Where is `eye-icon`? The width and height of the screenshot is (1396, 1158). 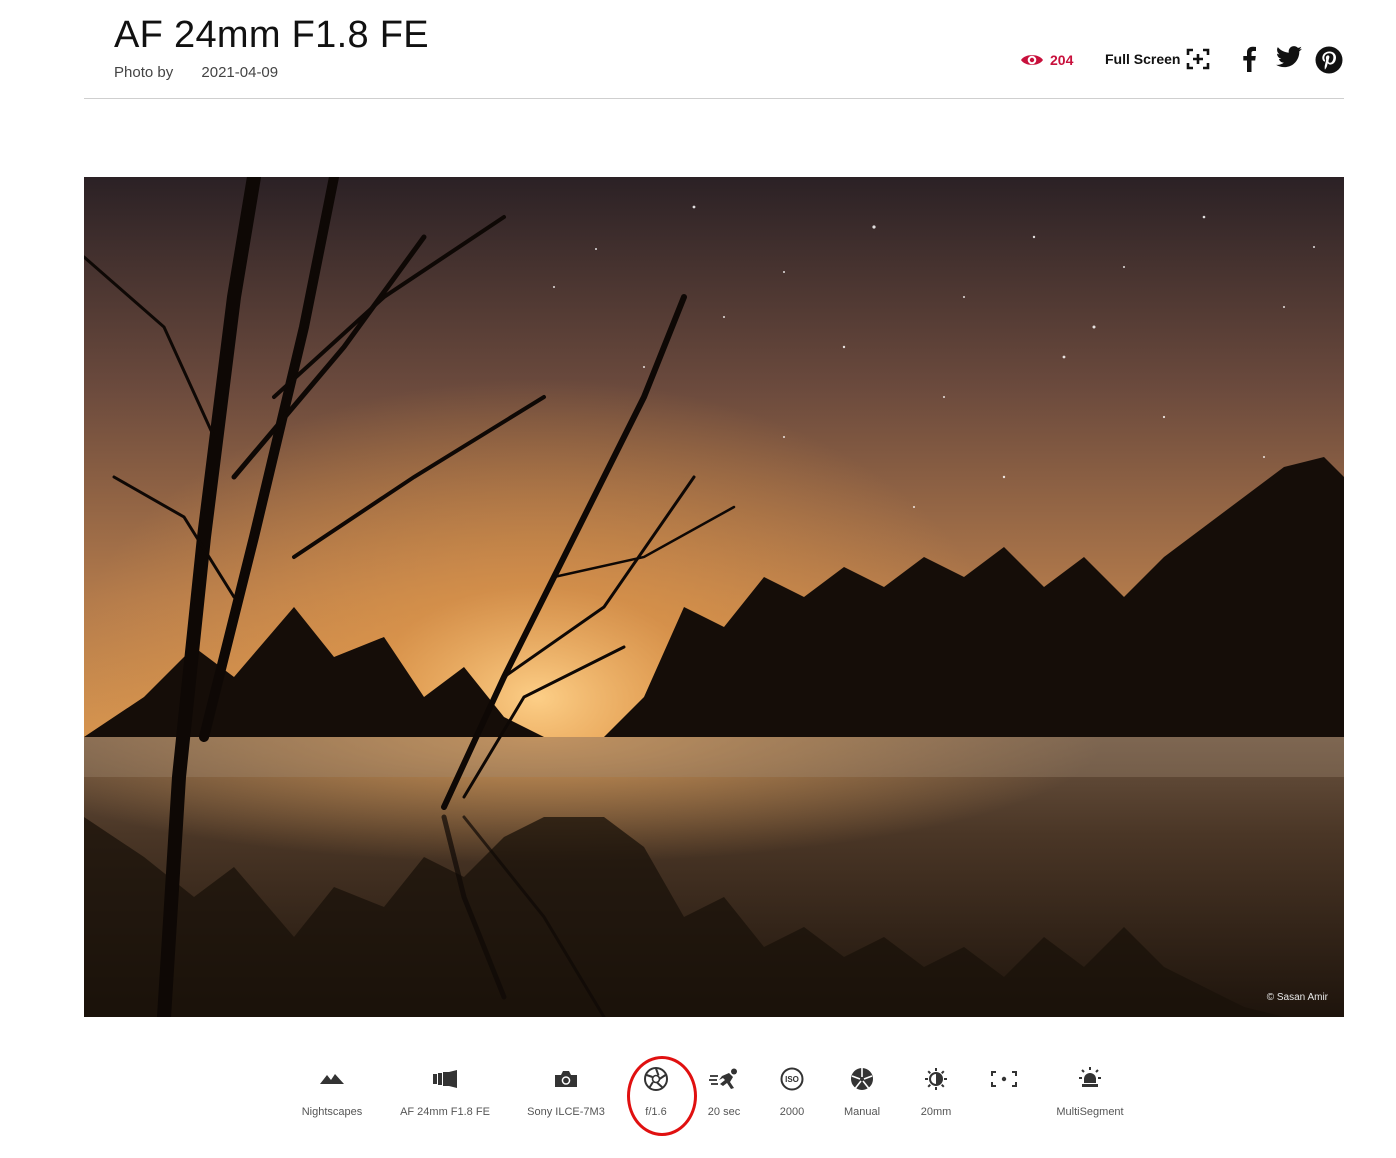
eye-icon is located at coordinates (1032, 60).